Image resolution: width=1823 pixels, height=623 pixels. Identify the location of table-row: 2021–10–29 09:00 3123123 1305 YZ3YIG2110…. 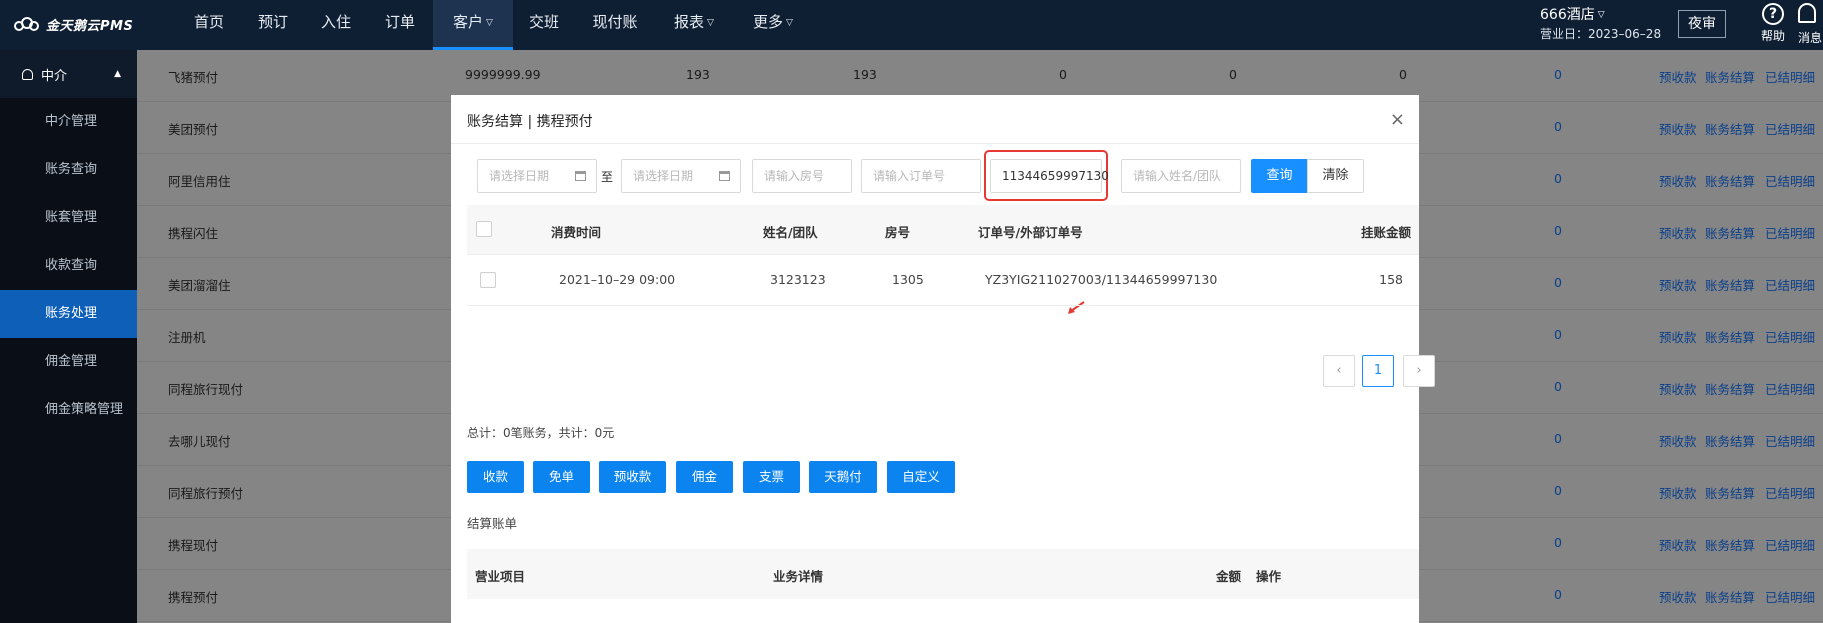
(943, 280).